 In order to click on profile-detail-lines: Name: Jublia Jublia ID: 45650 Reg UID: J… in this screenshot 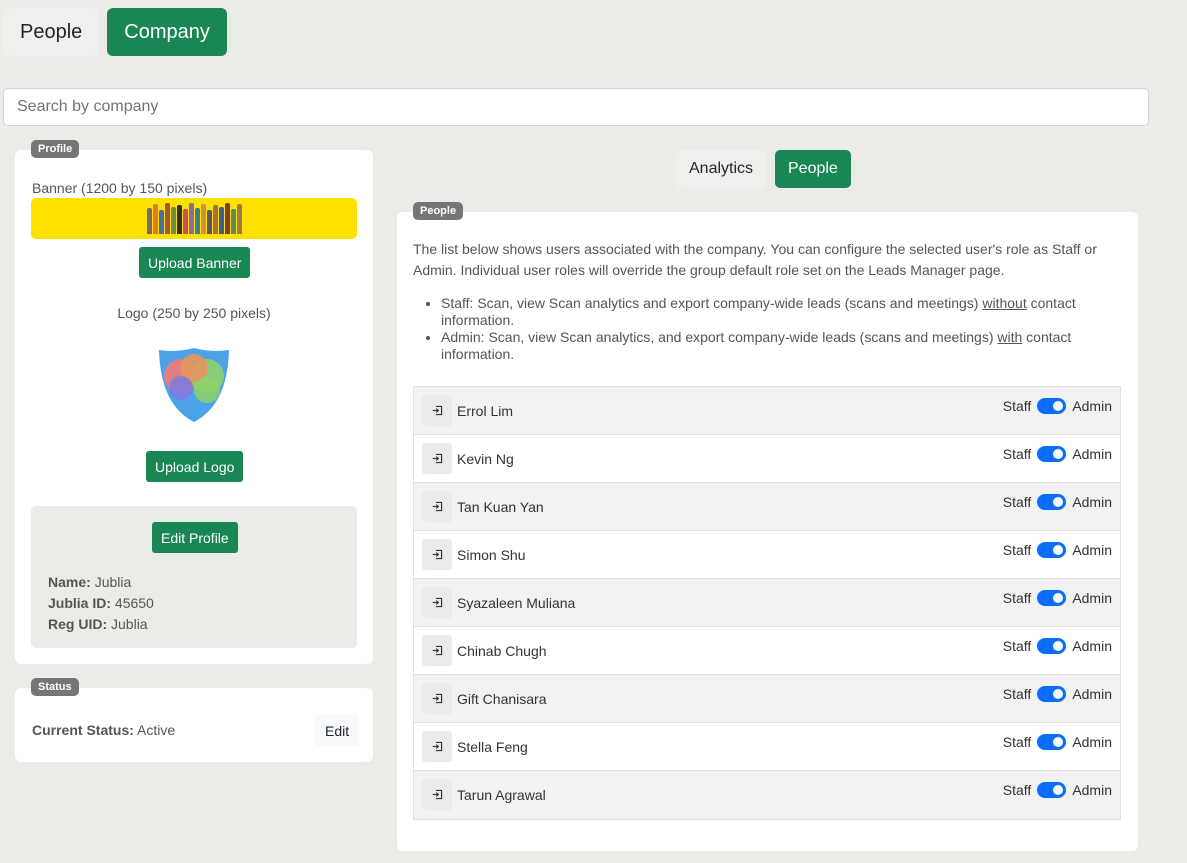, I will do `click(101, 603)`.